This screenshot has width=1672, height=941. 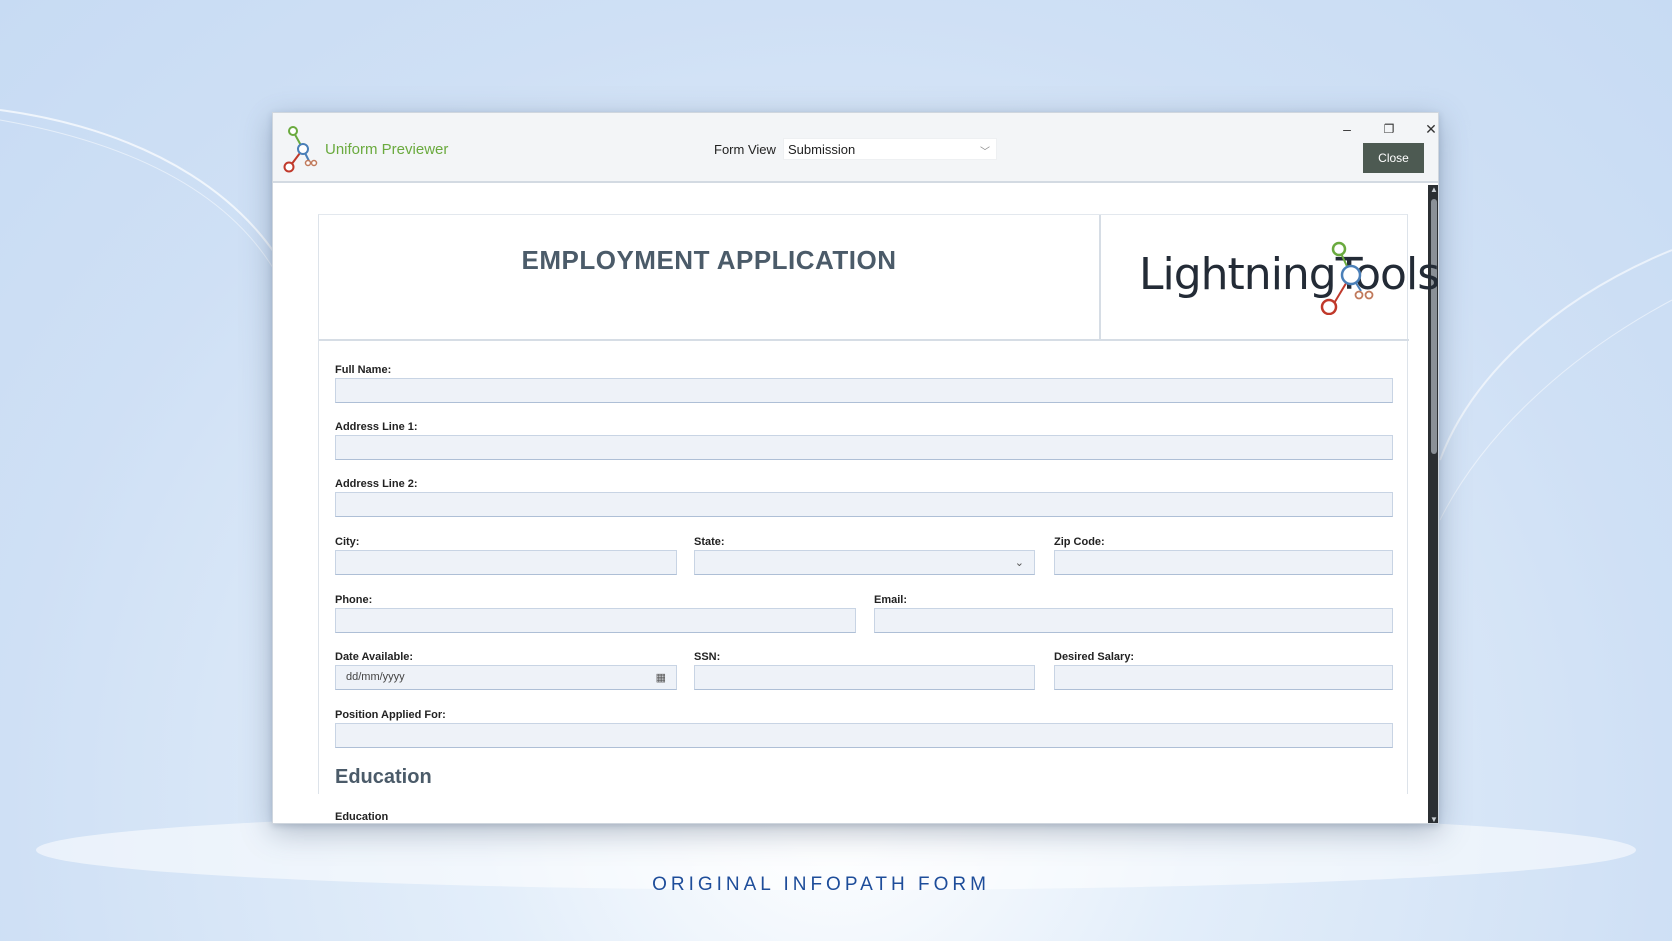 I want to click on restore-button: ❐, so click(x=1389, y=129).